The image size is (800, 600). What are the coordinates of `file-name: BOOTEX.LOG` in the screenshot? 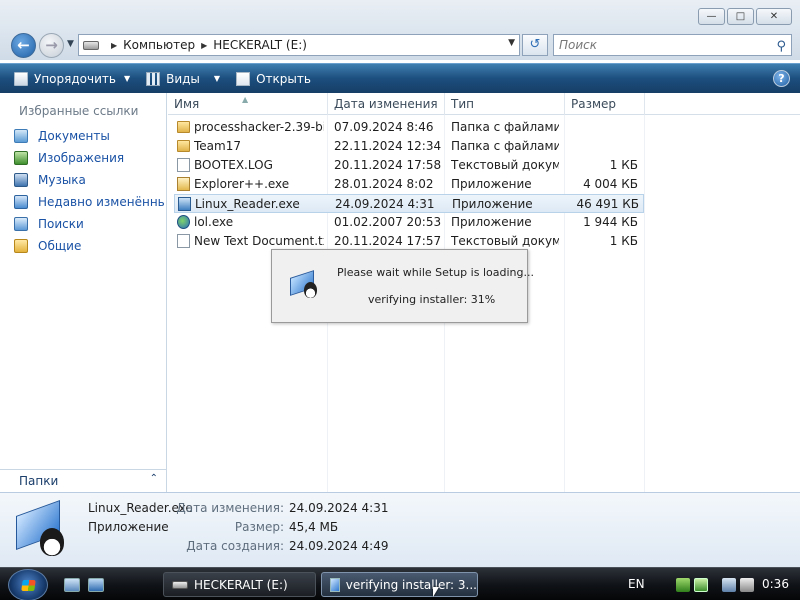 It's located at (233, 165).